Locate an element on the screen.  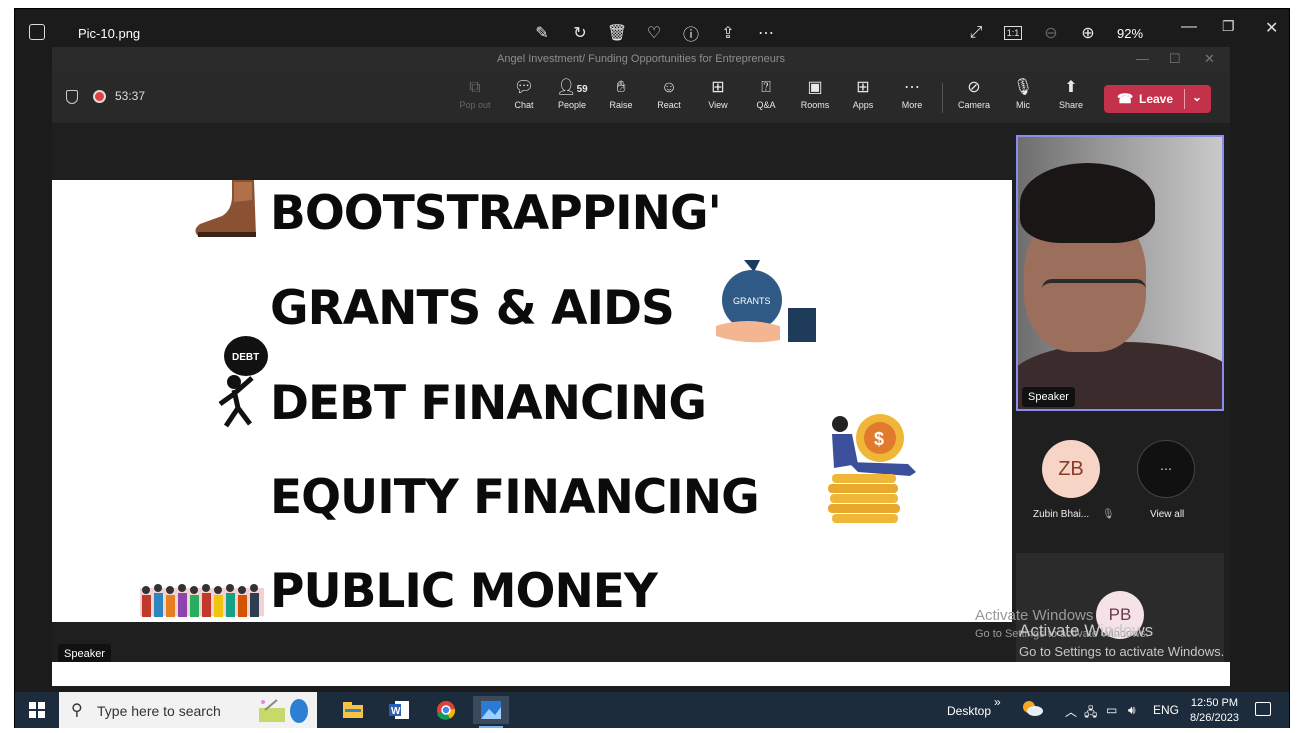
chrome-icon is located at coordinates (446, 710).